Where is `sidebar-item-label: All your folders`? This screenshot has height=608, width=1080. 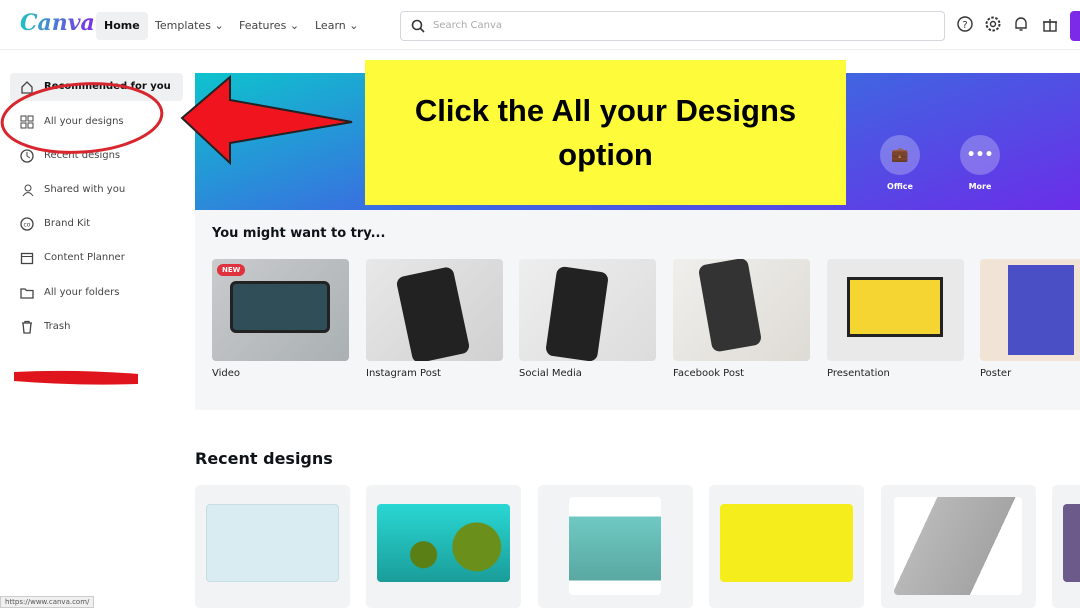 sidebar-item-label: All your folders is located at coordinates (82, 292).